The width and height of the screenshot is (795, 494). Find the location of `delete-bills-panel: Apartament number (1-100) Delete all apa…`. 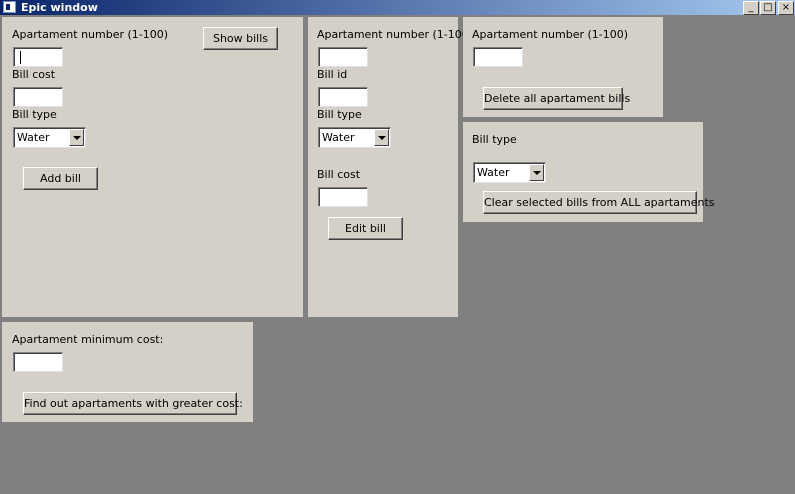

delete-bills-panel: Apartament number (1-100) Delete all apa… is located at coordinates (563, 67).